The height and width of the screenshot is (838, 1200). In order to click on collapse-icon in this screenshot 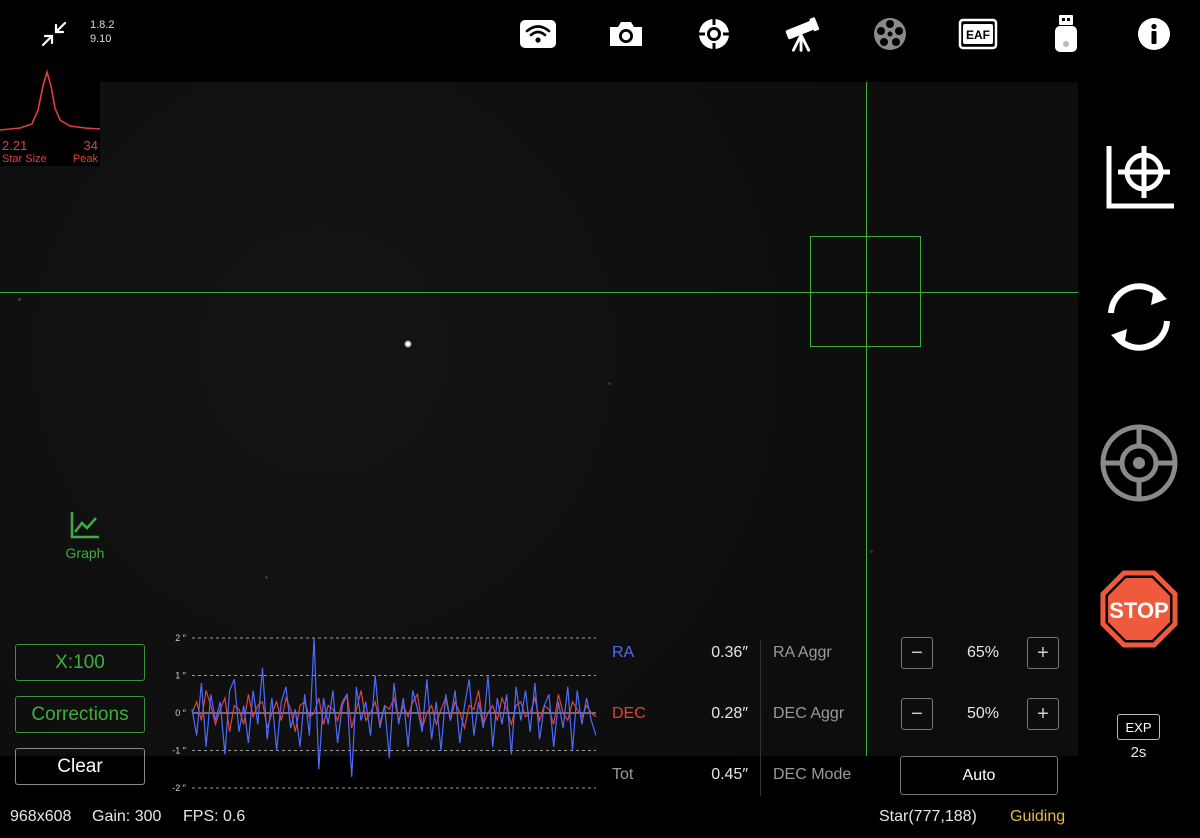, I will do `click(54, 34)`.